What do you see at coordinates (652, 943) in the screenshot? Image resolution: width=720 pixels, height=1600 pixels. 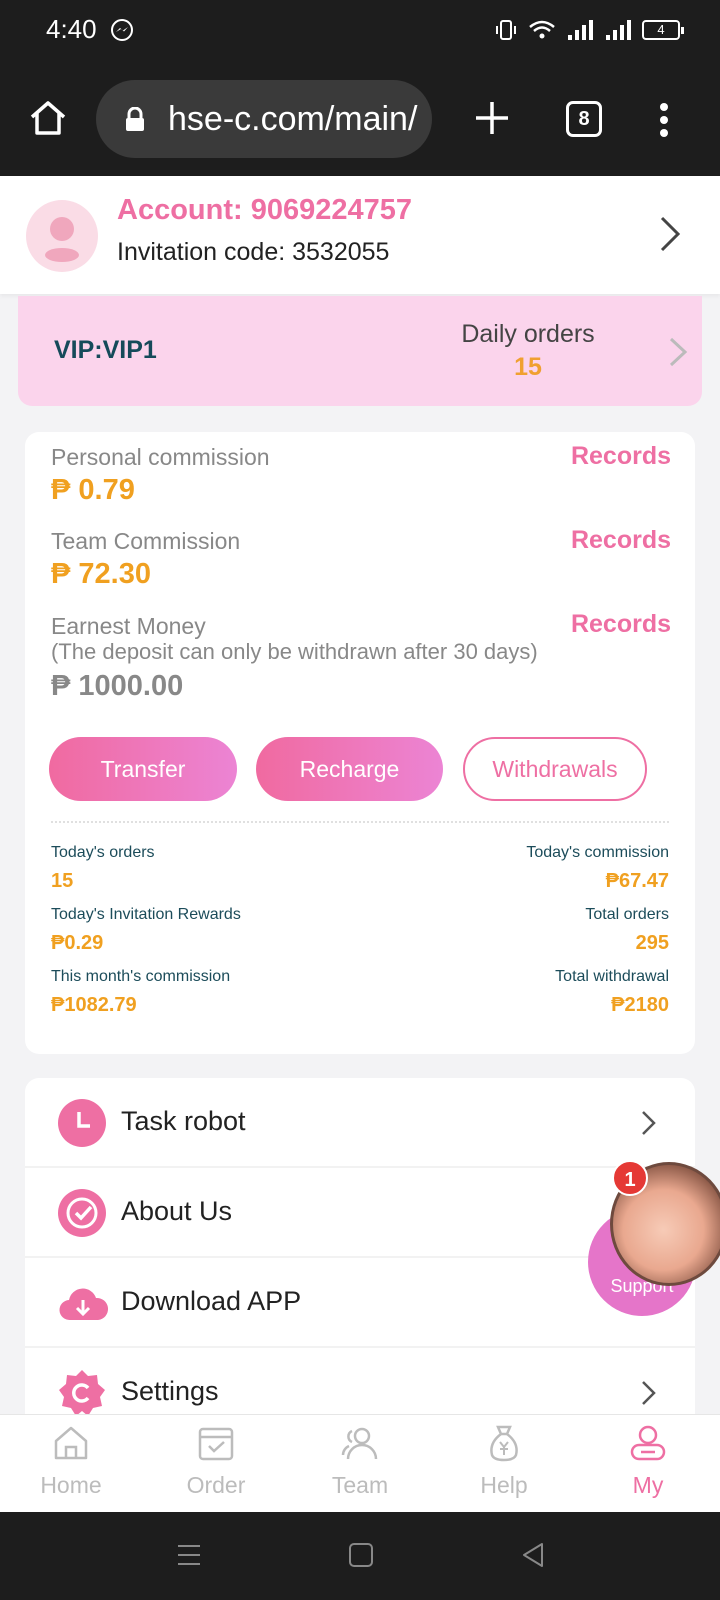 I see `total-orders-value: 295` at bounding box center [652, 943].